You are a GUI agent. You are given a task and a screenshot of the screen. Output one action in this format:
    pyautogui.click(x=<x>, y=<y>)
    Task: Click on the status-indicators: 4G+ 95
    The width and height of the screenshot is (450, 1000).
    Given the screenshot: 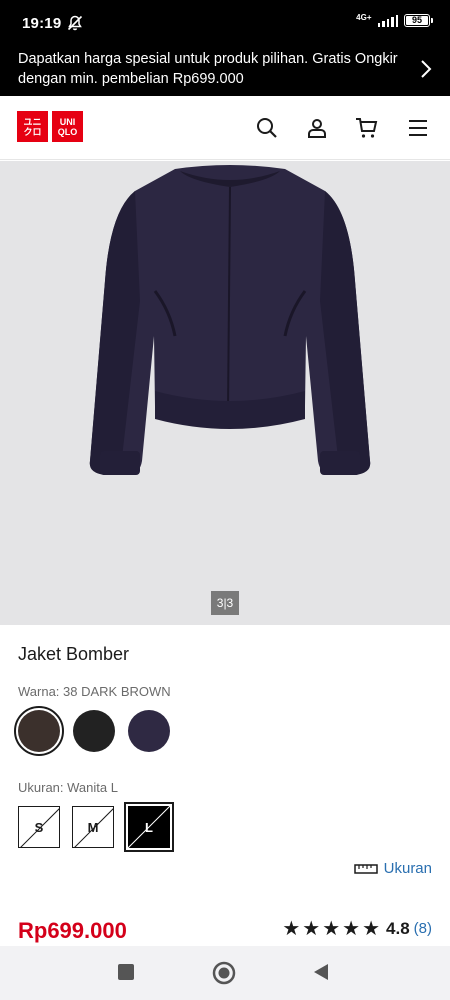 What is the action you would take?
    pyautogui.click(x=394, y=19)
    